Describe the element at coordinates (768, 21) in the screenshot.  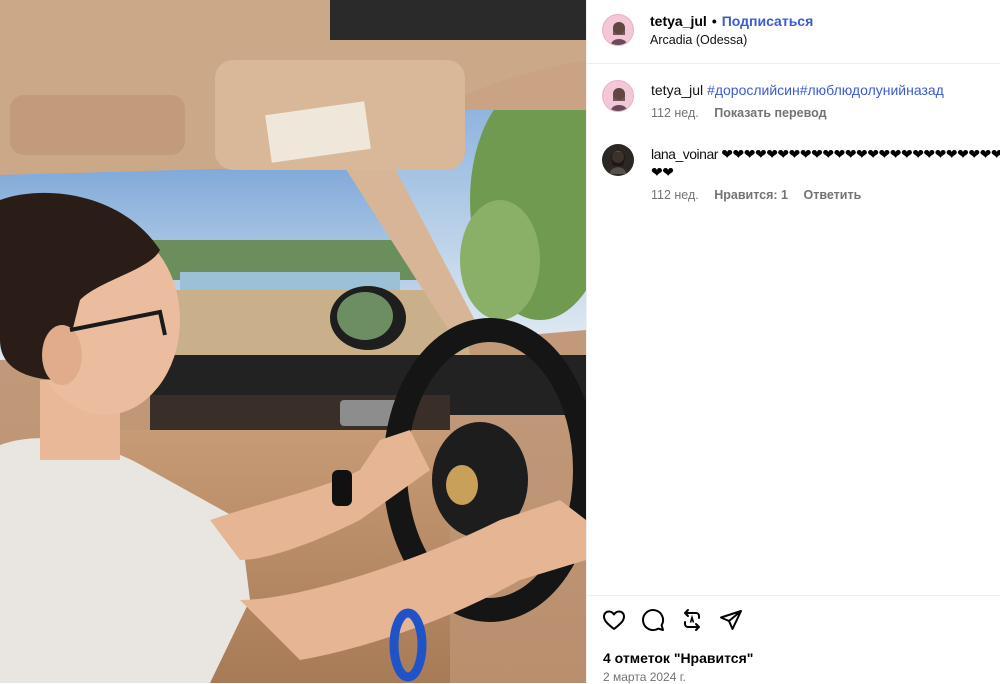
I see `follow-button: Подписаться` at that location.